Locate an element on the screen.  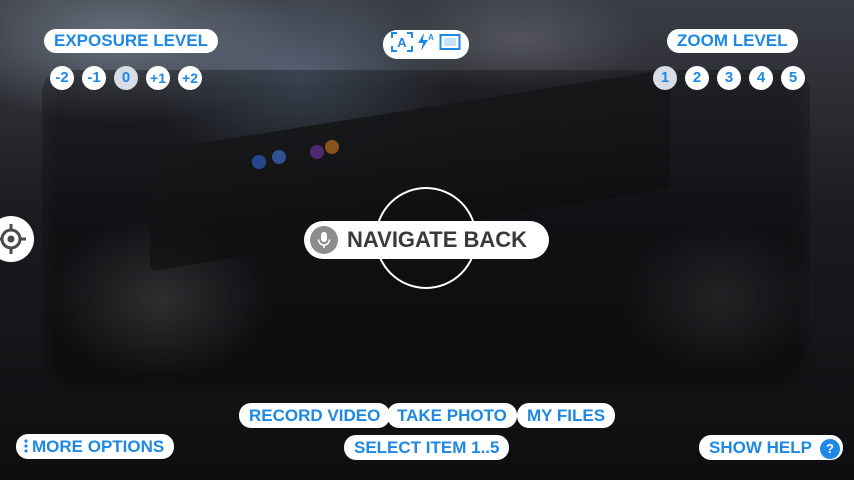
auto-focus-icon: A is located at coordinates (402, 44).